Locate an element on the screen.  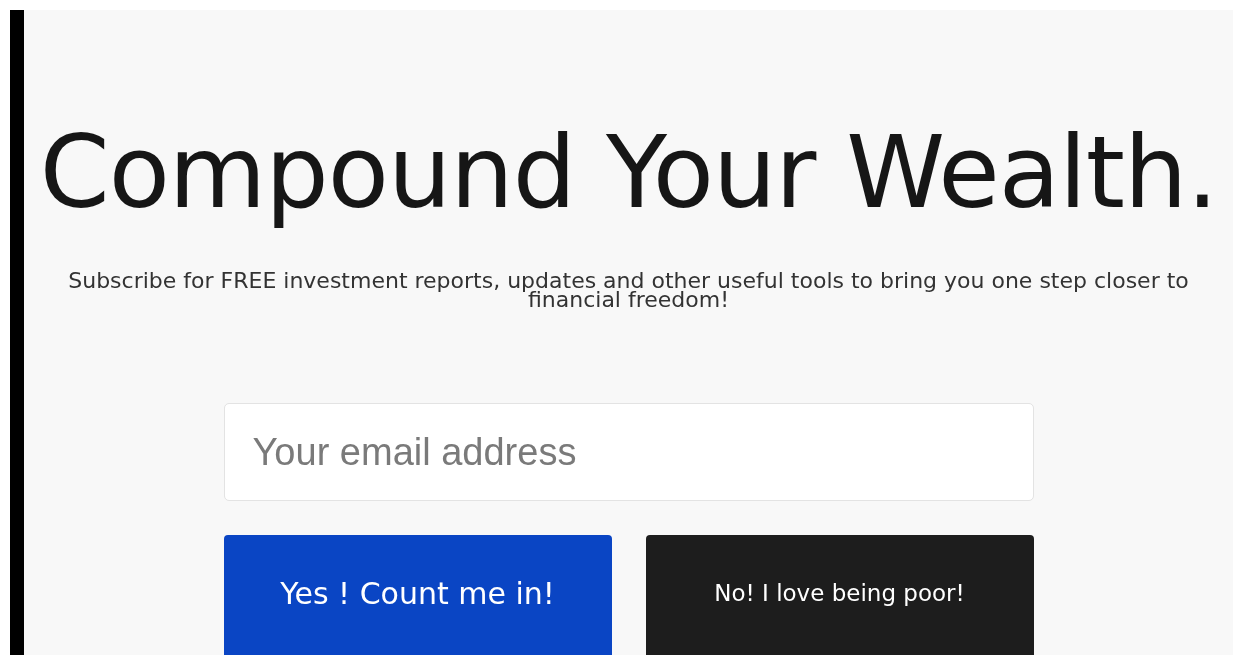
email-field: Your email address is located at coordinates (628, 452).